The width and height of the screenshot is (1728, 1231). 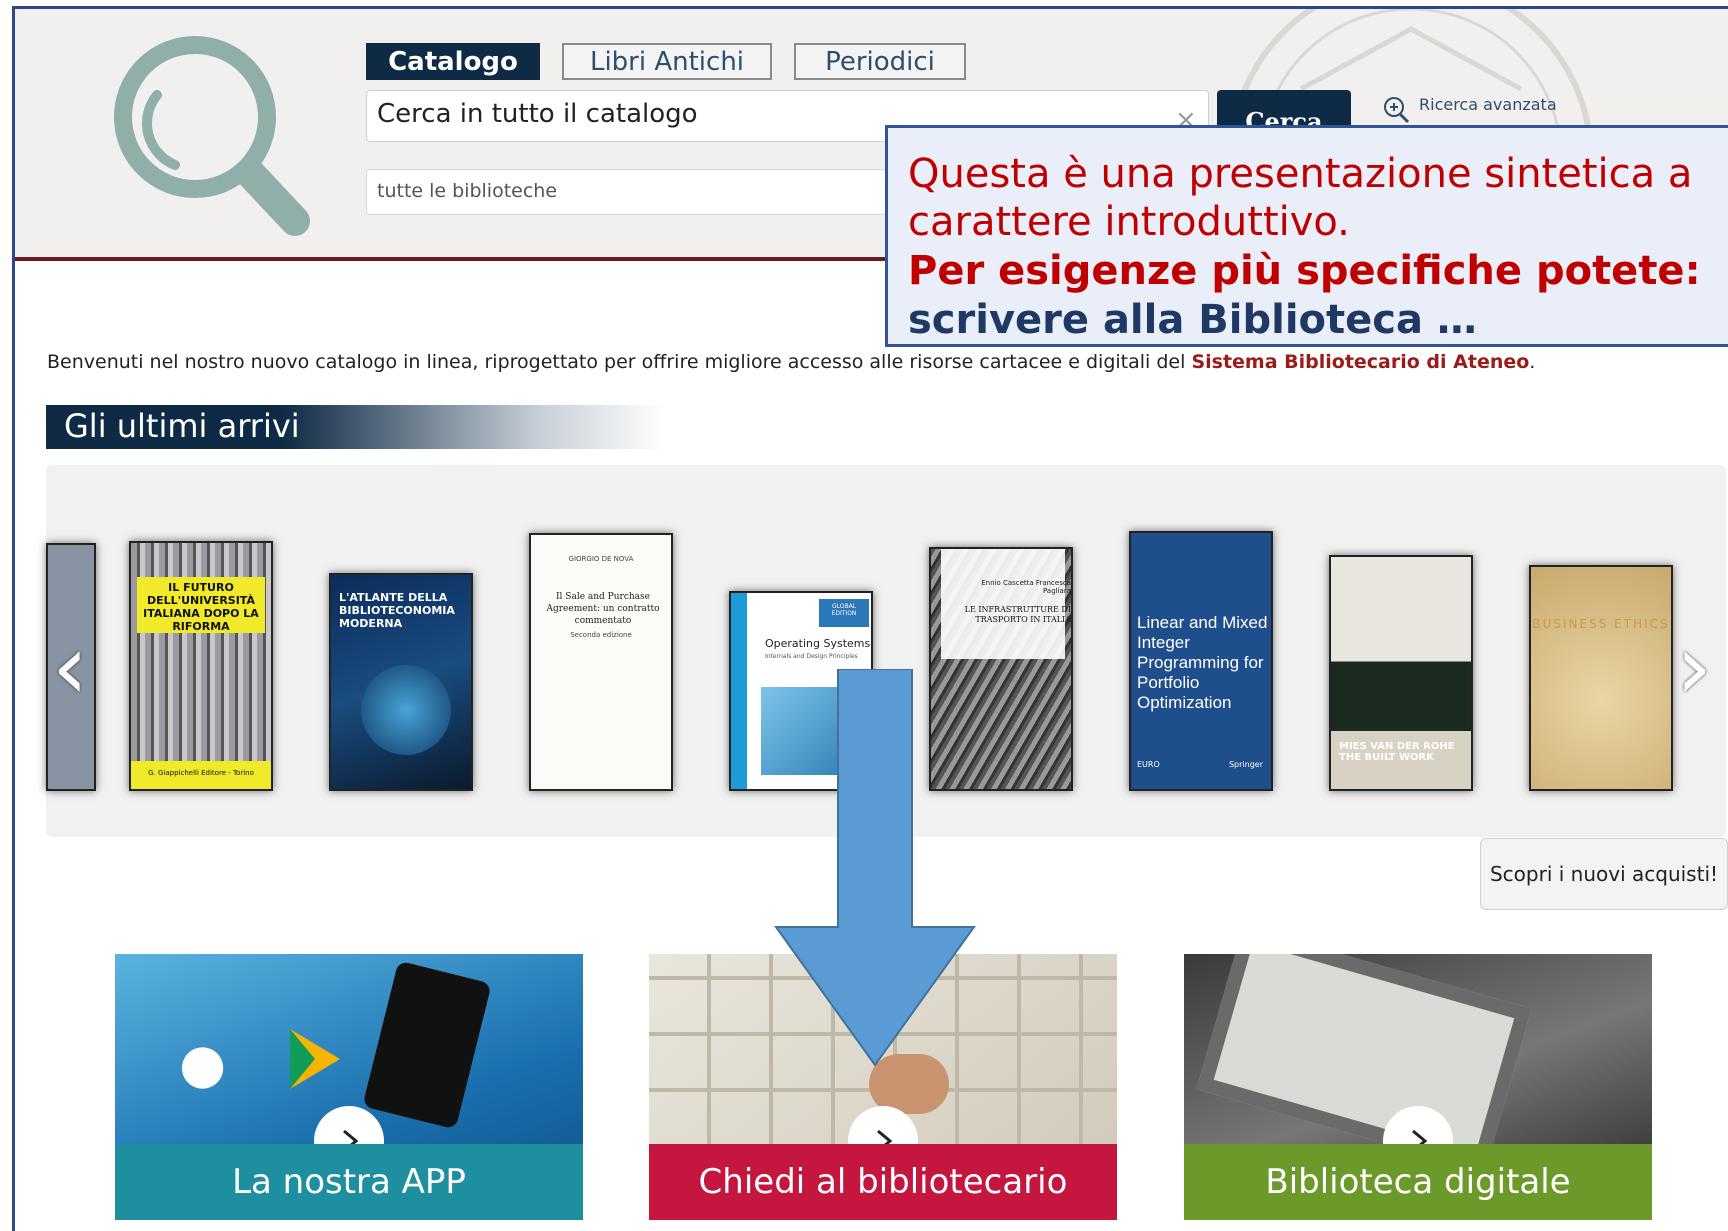 What do you see at coordinates (818, 643) in the screenshot?
I see `book-title: Operating Systems` at bounding box center [818, 643].